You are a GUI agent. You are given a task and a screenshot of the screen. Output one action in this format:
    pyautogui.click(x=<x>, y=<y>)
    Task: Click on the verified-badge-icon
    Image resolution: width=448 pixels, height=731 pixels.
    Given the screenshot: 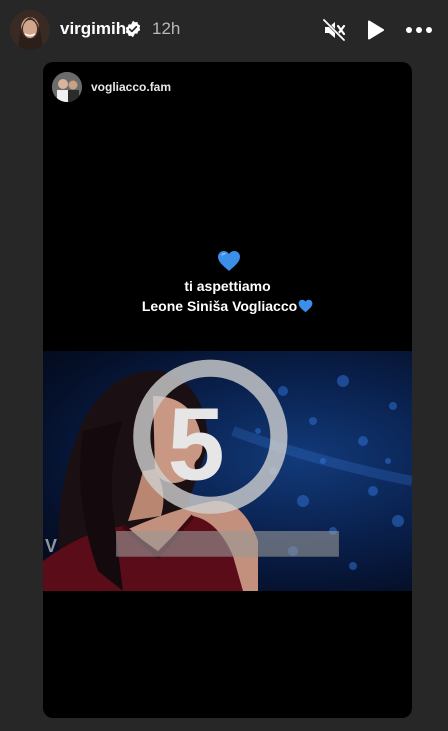 What is the action you would take?
    pyautogui.click(x=133, y=29)
    